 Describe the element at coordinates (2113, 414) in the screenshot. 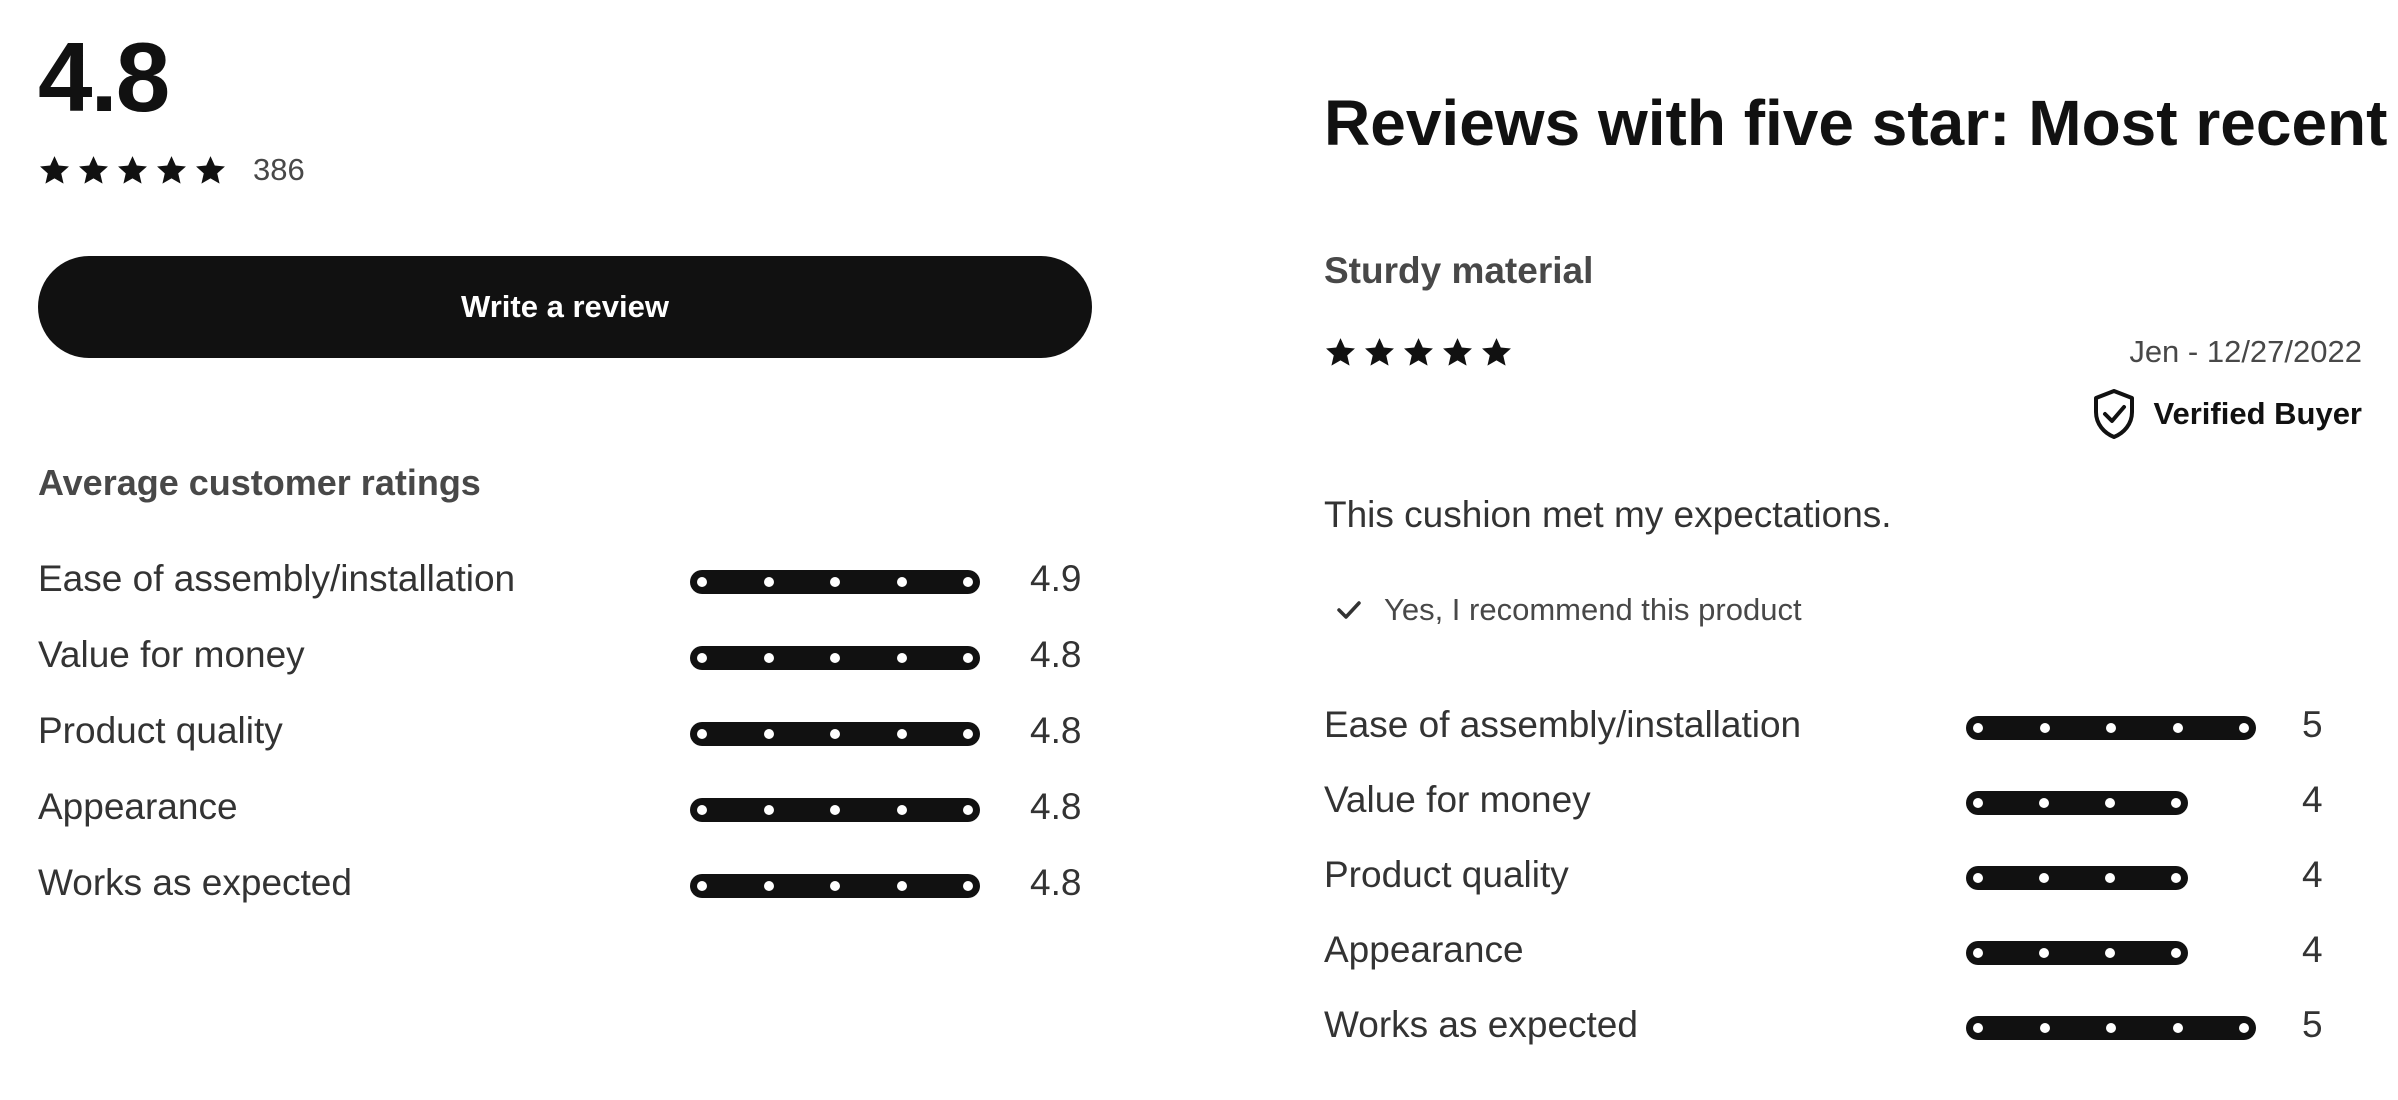

I see `shield-check-icon` at that location.